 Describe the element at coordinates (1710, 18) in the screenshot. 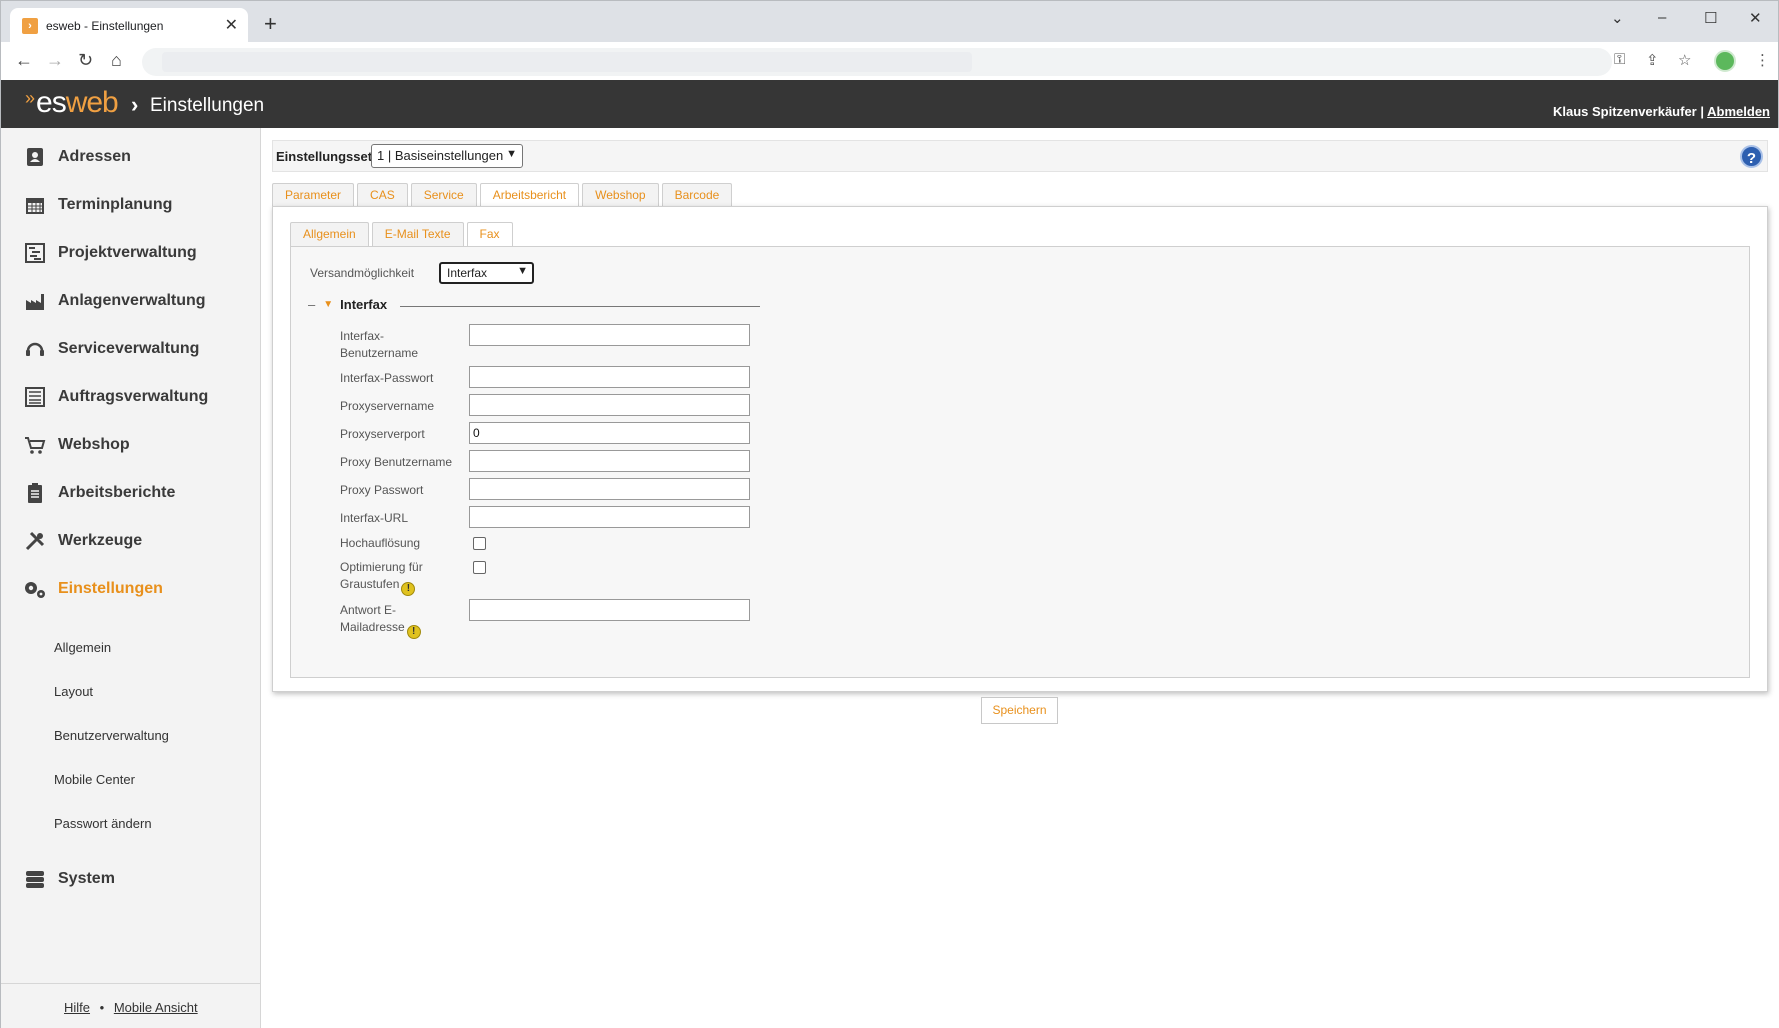

I see `maximize-button: ☐` at that location.